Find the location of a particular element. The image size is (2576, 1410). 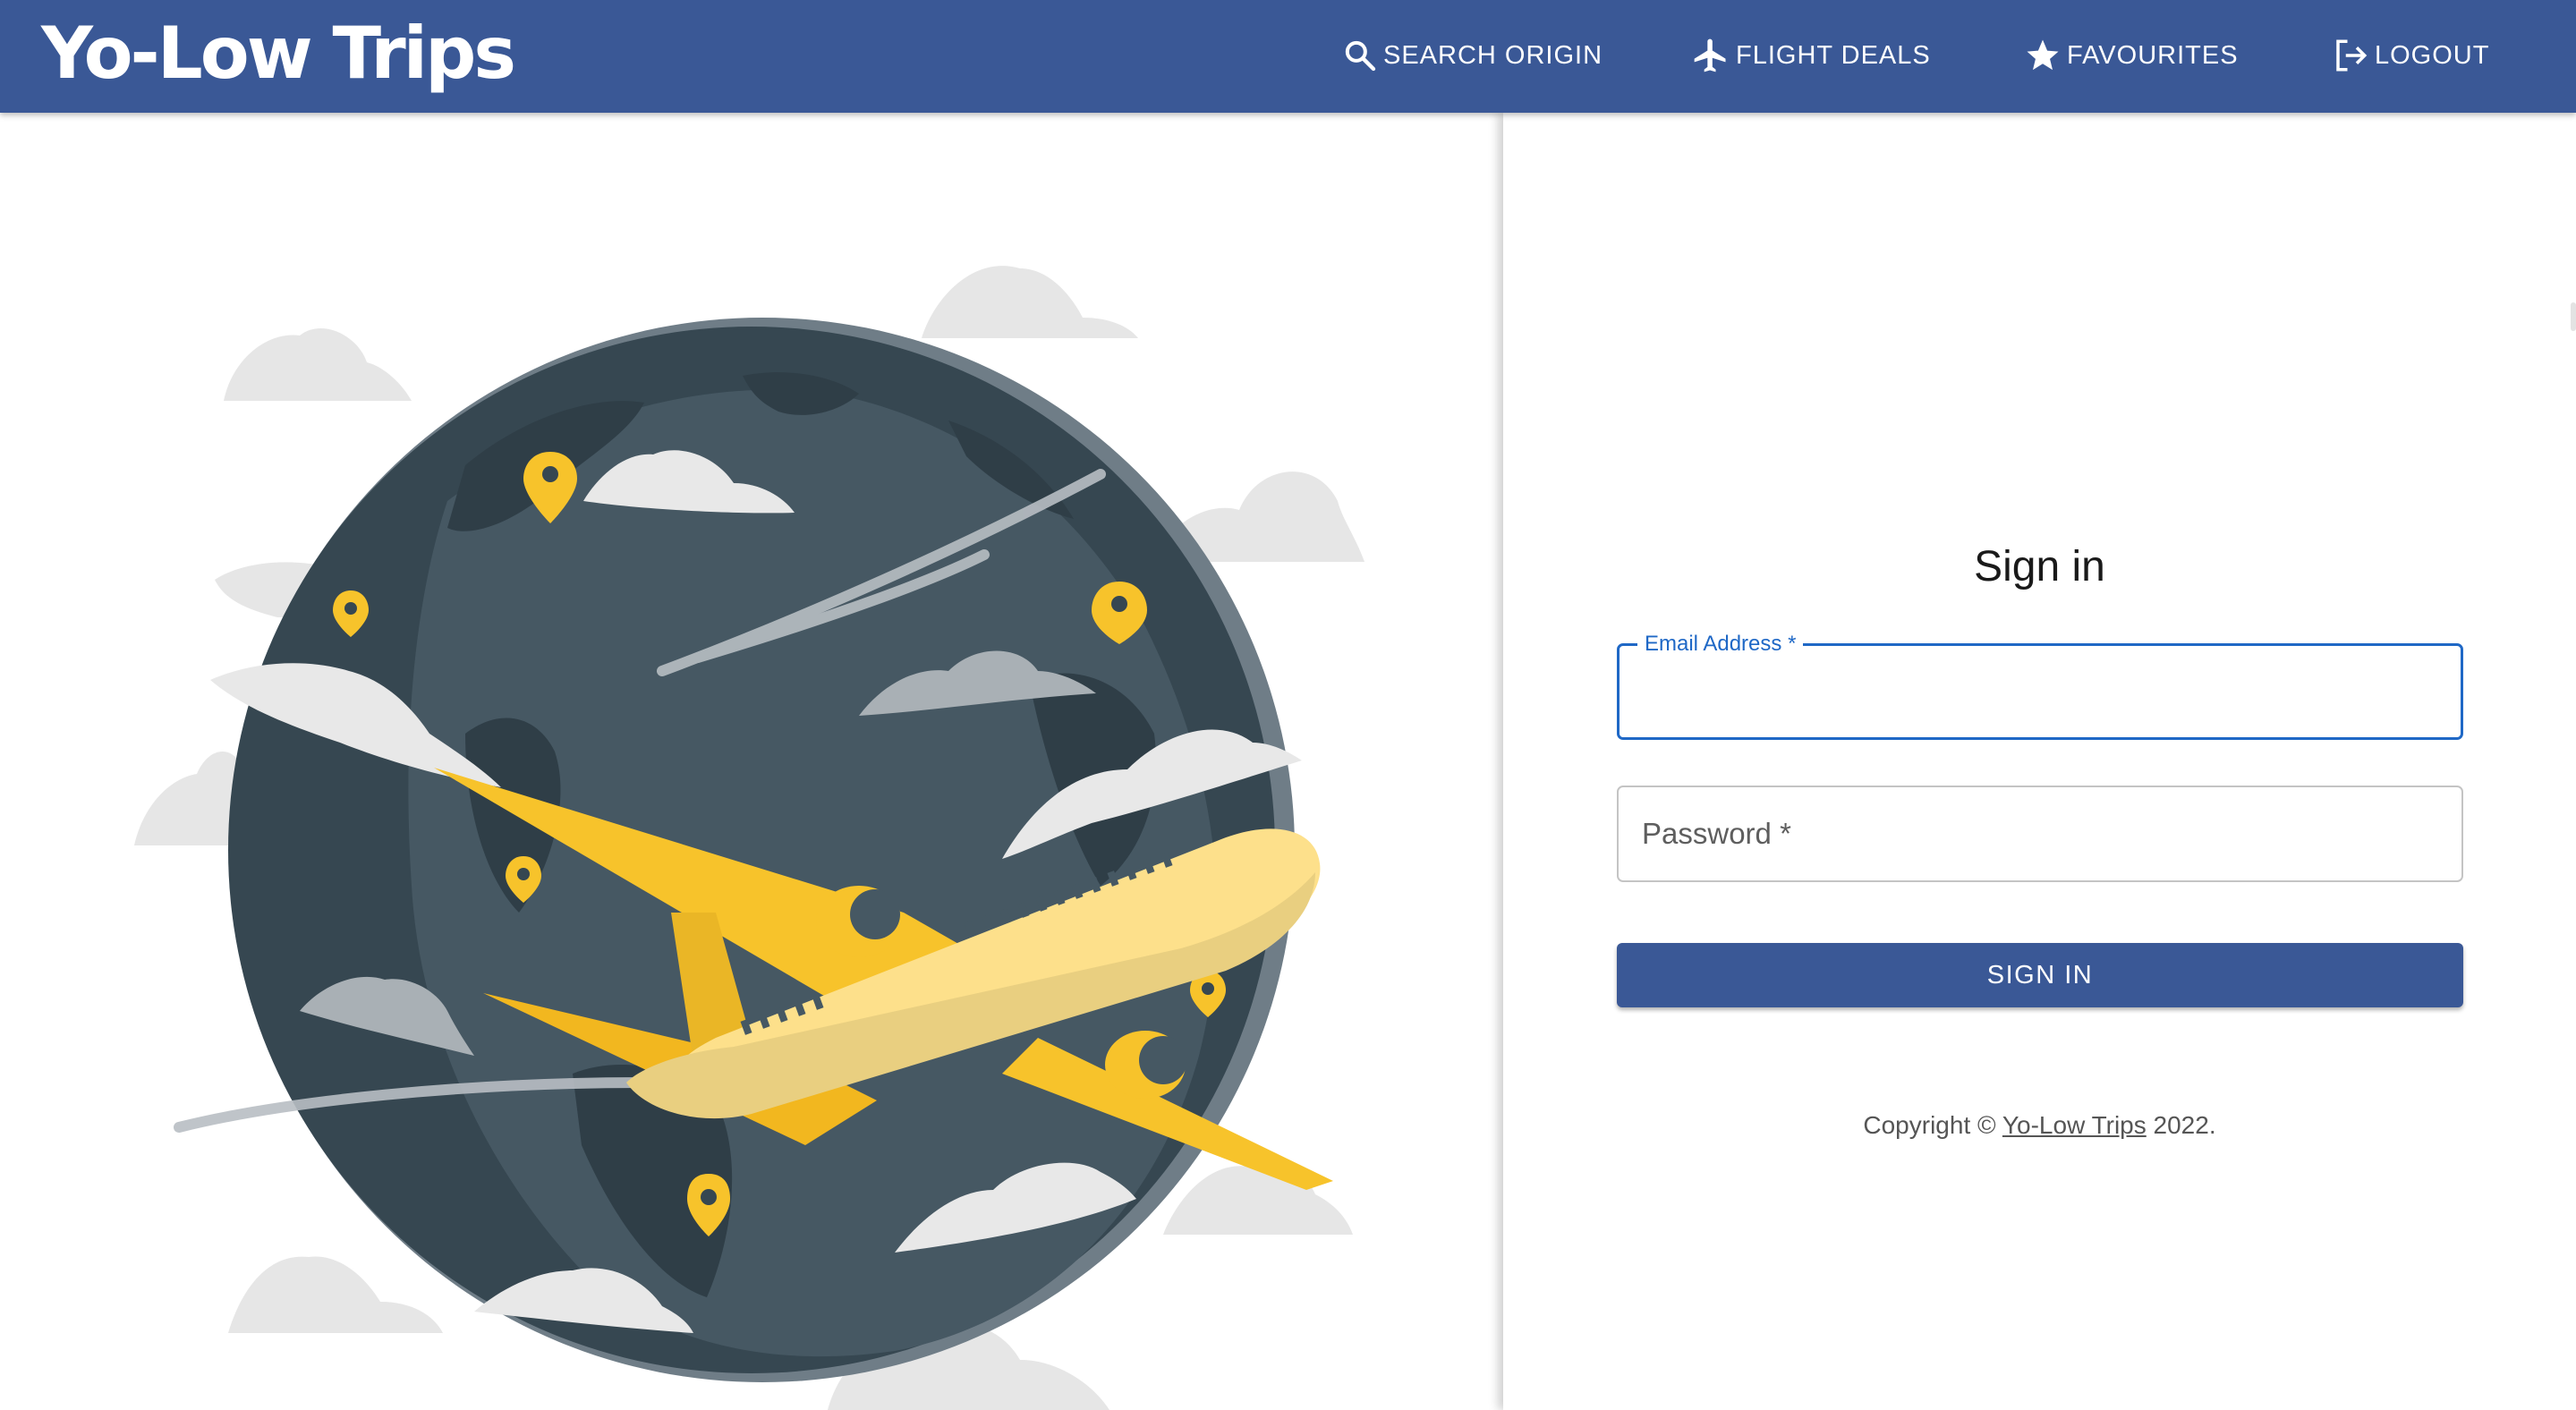

nav-logout: LOGOUT is located at coordinates (2410, 56).